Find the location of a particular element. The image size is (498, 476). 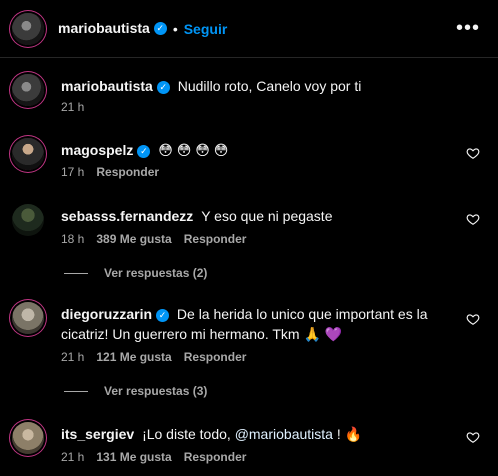

comment-meta: 17 h Responder is located at coordinates (110, 172).